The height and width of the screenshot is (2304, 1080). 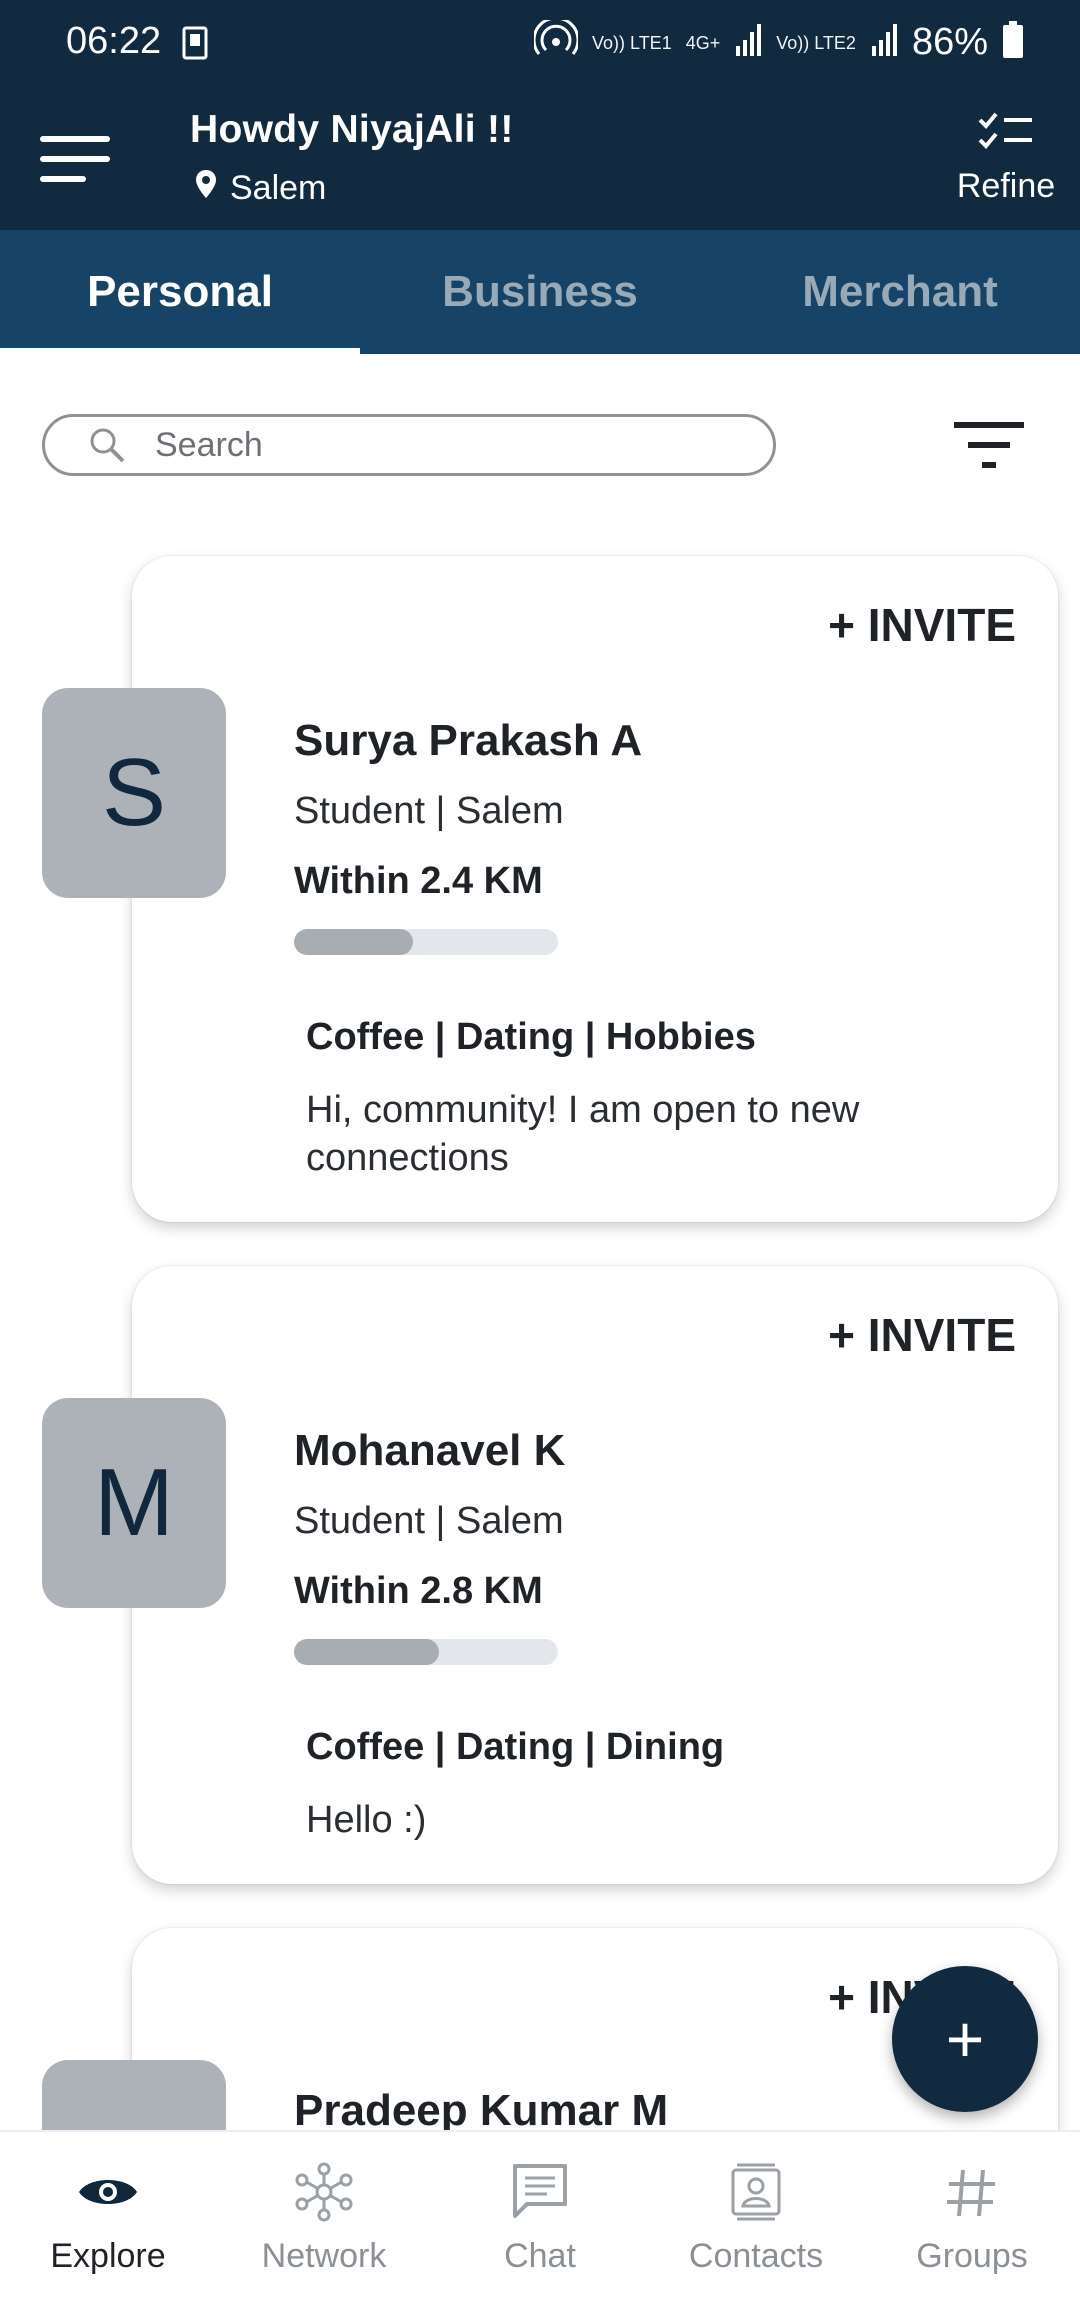 What do you see at coordinates (989, 446) in the screenshot?
I see `filter-icon` at bounding box center [989, 446].